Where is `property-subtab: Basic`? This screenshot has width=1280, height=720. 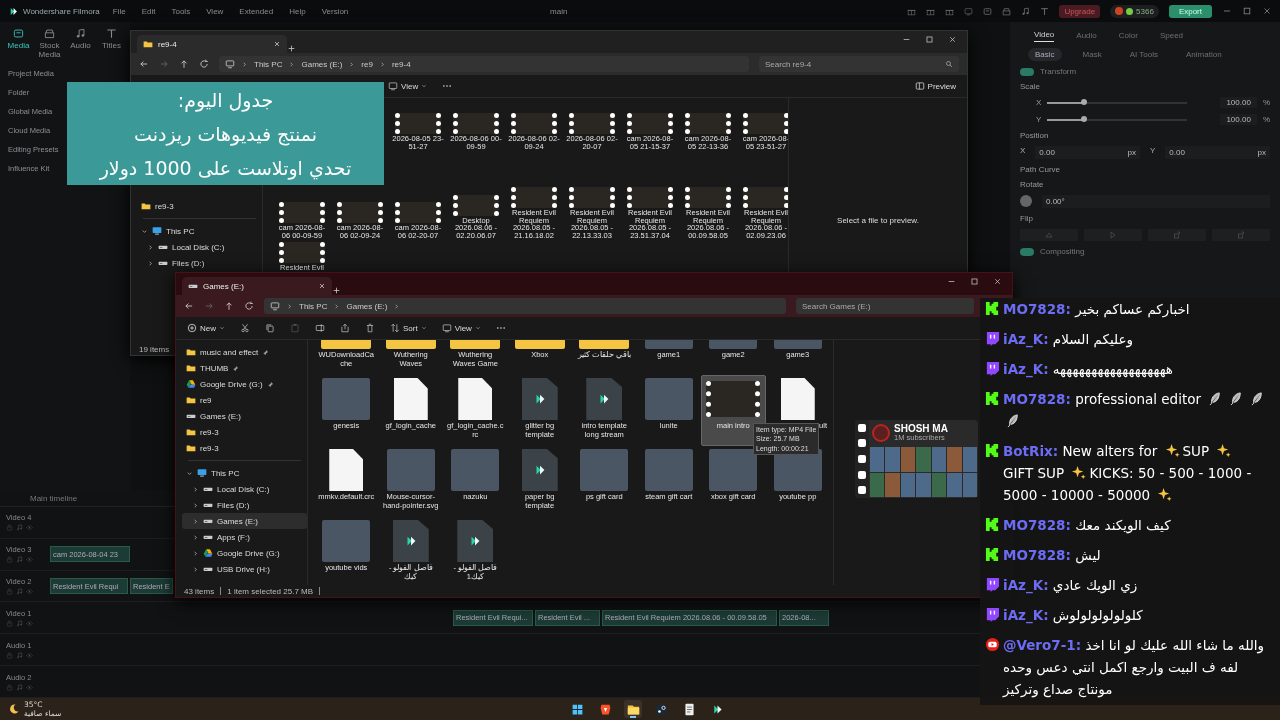
property-subtab: Basic is located at coordinates (1045, 54).